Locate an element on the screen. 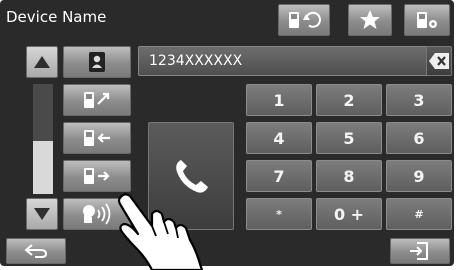 This screenshot has width=460, height=270. favorites-button is located at coordinates (370, 20).